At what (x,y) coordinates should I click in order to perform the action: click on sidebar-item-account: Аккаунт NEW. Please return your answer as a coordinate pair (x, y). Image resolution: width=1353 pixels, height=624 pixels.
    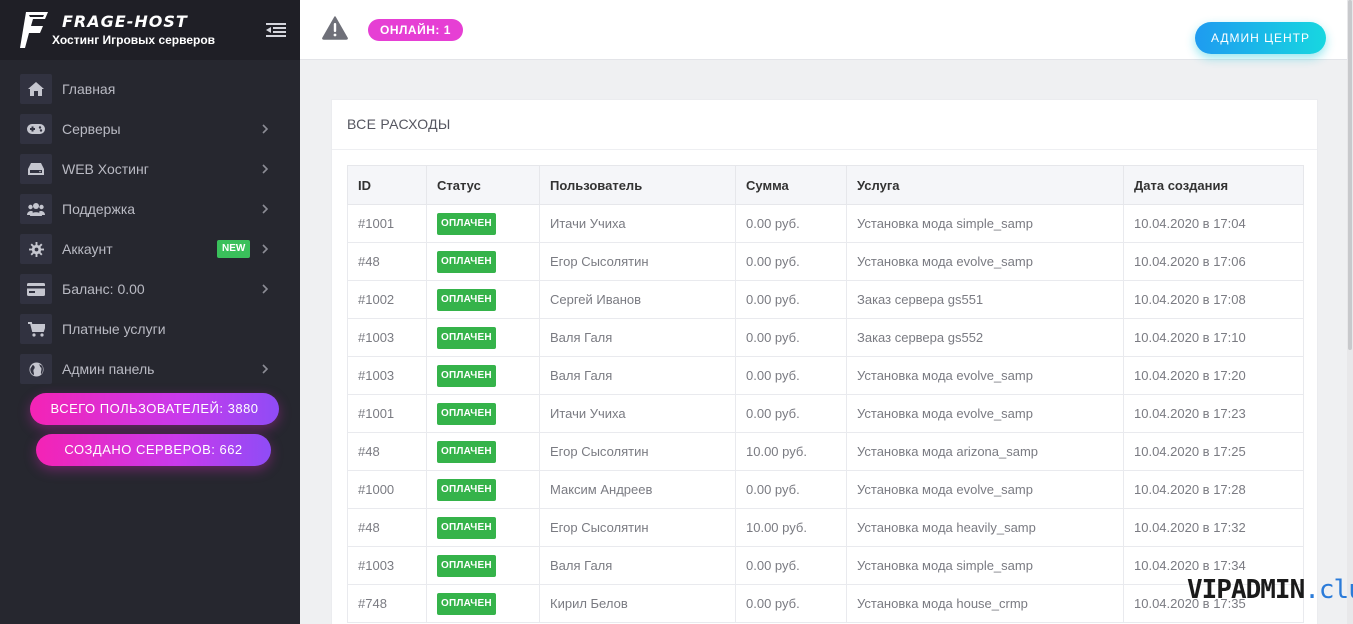
    Looking at the image, I should click on (150, 249).